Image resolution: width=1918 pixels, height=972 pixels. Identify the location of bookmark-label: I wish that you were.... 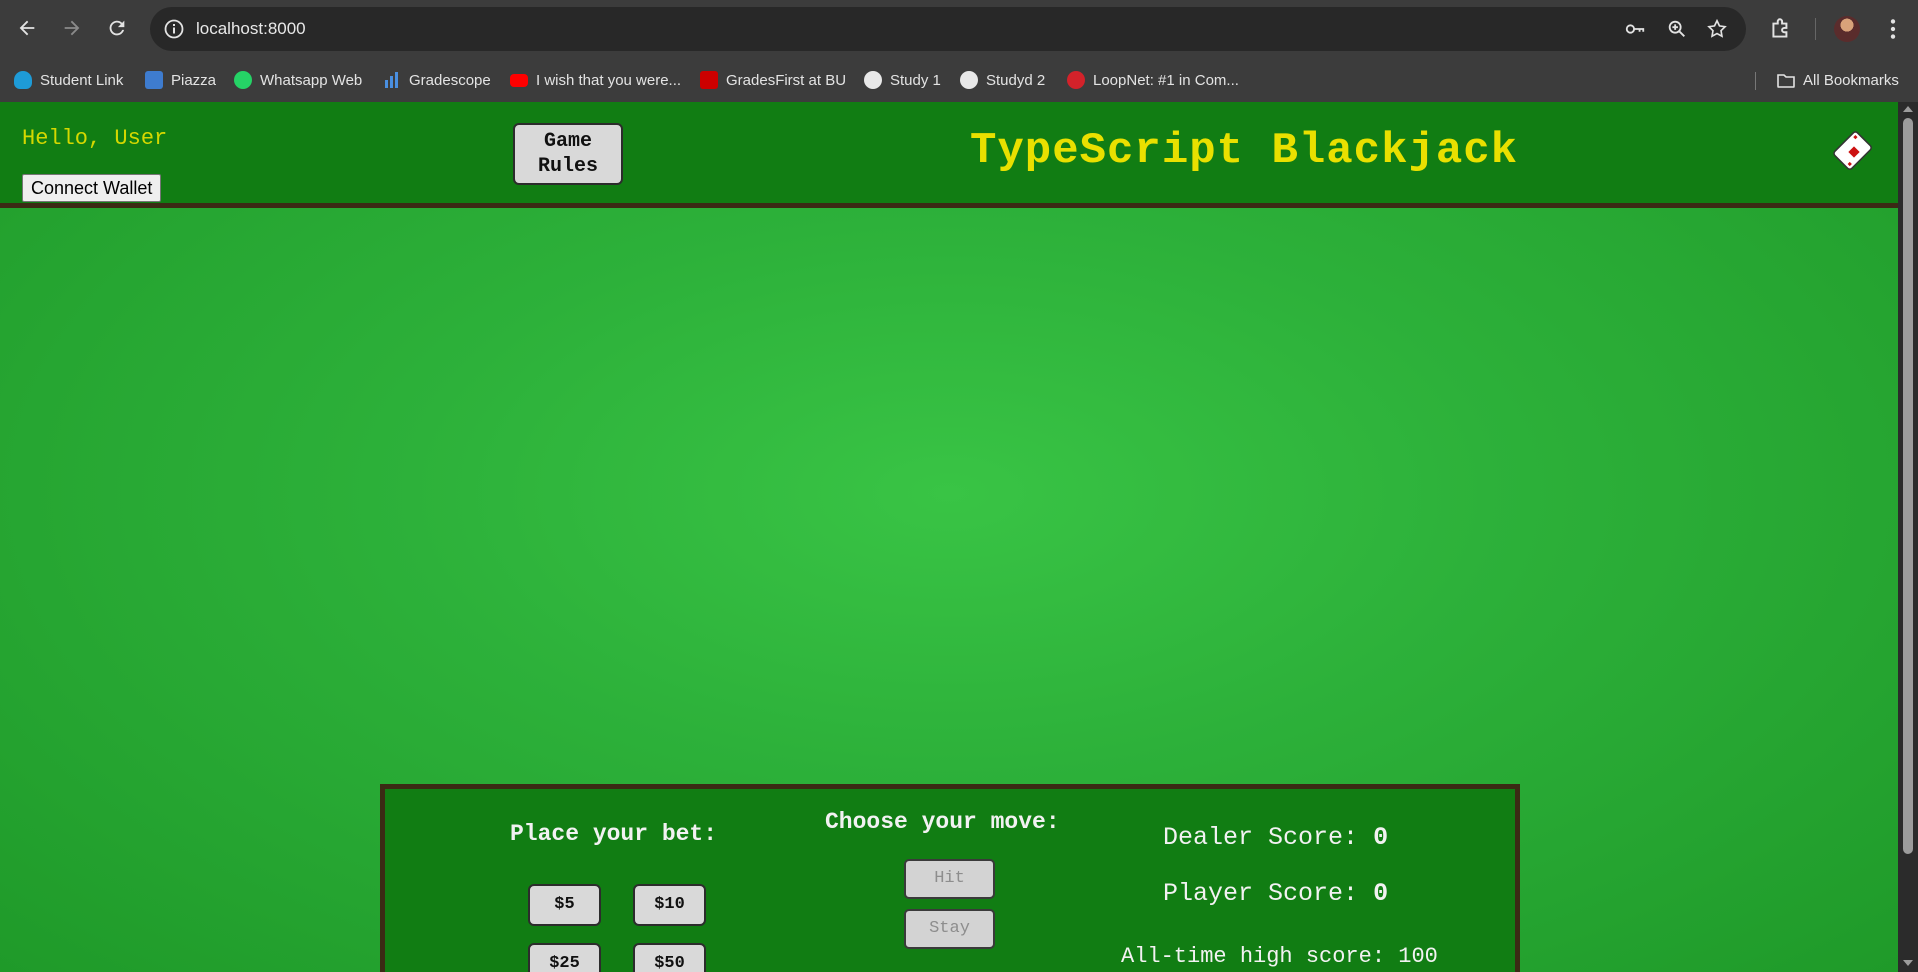
(609, 80).